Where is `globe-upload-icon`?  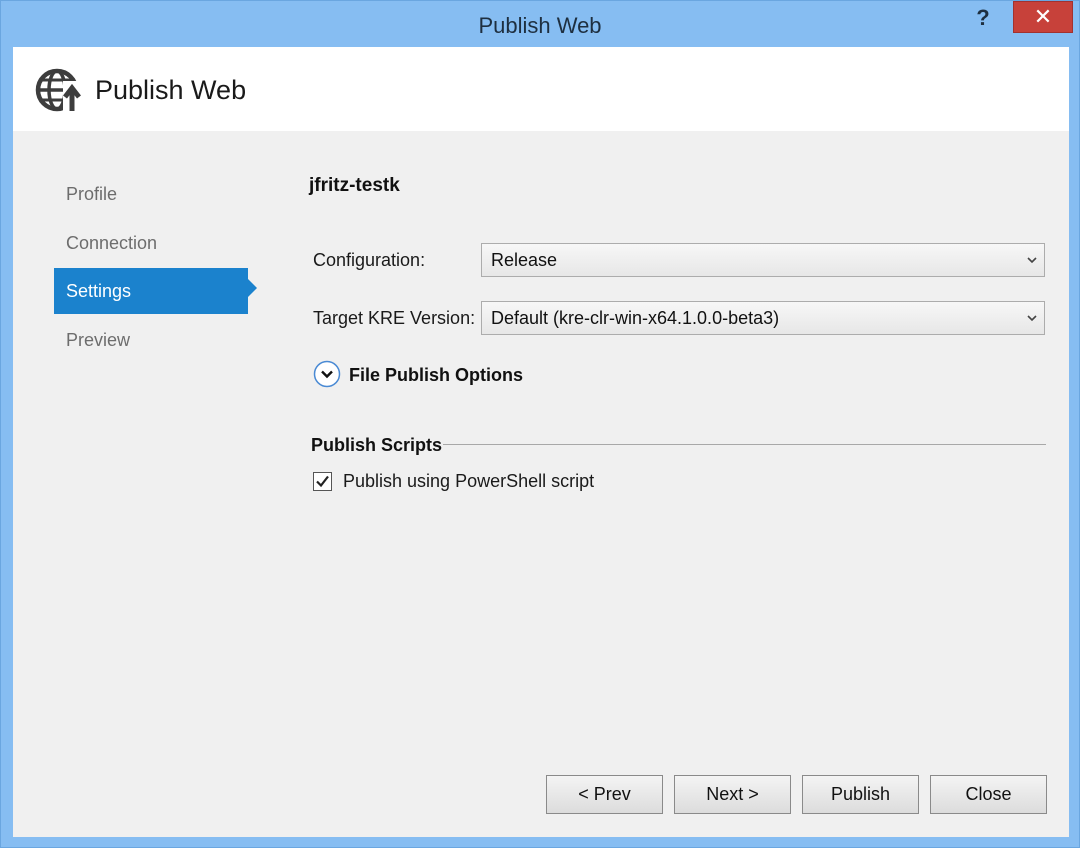 globe-upload-icon is located at coordinates (59, 90).